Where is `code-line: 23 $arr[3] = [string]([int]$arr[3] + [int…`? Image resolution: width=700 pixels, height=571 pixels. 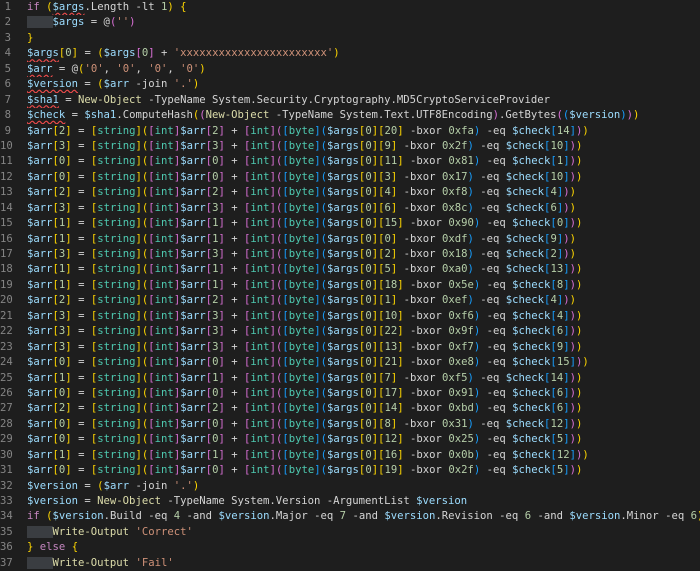 code-line: 23 $arr[3] = [string]([int]$arr[3] + [int… is located at coordinates (350, 347).